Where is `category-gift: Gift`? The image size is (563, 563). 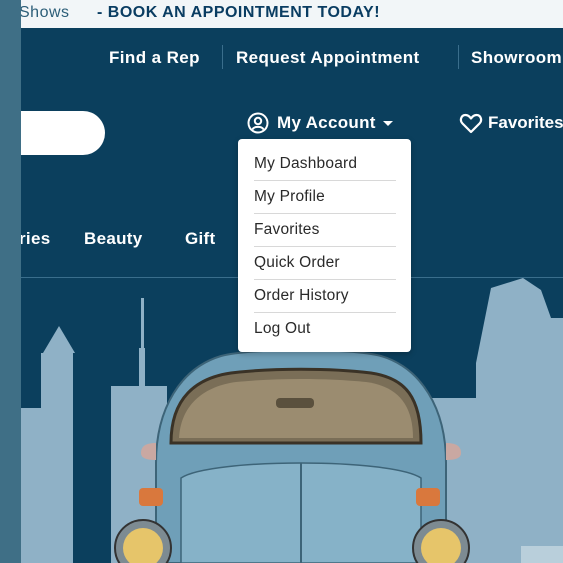 category-gift: Gift is located at coordinates (200, 239).